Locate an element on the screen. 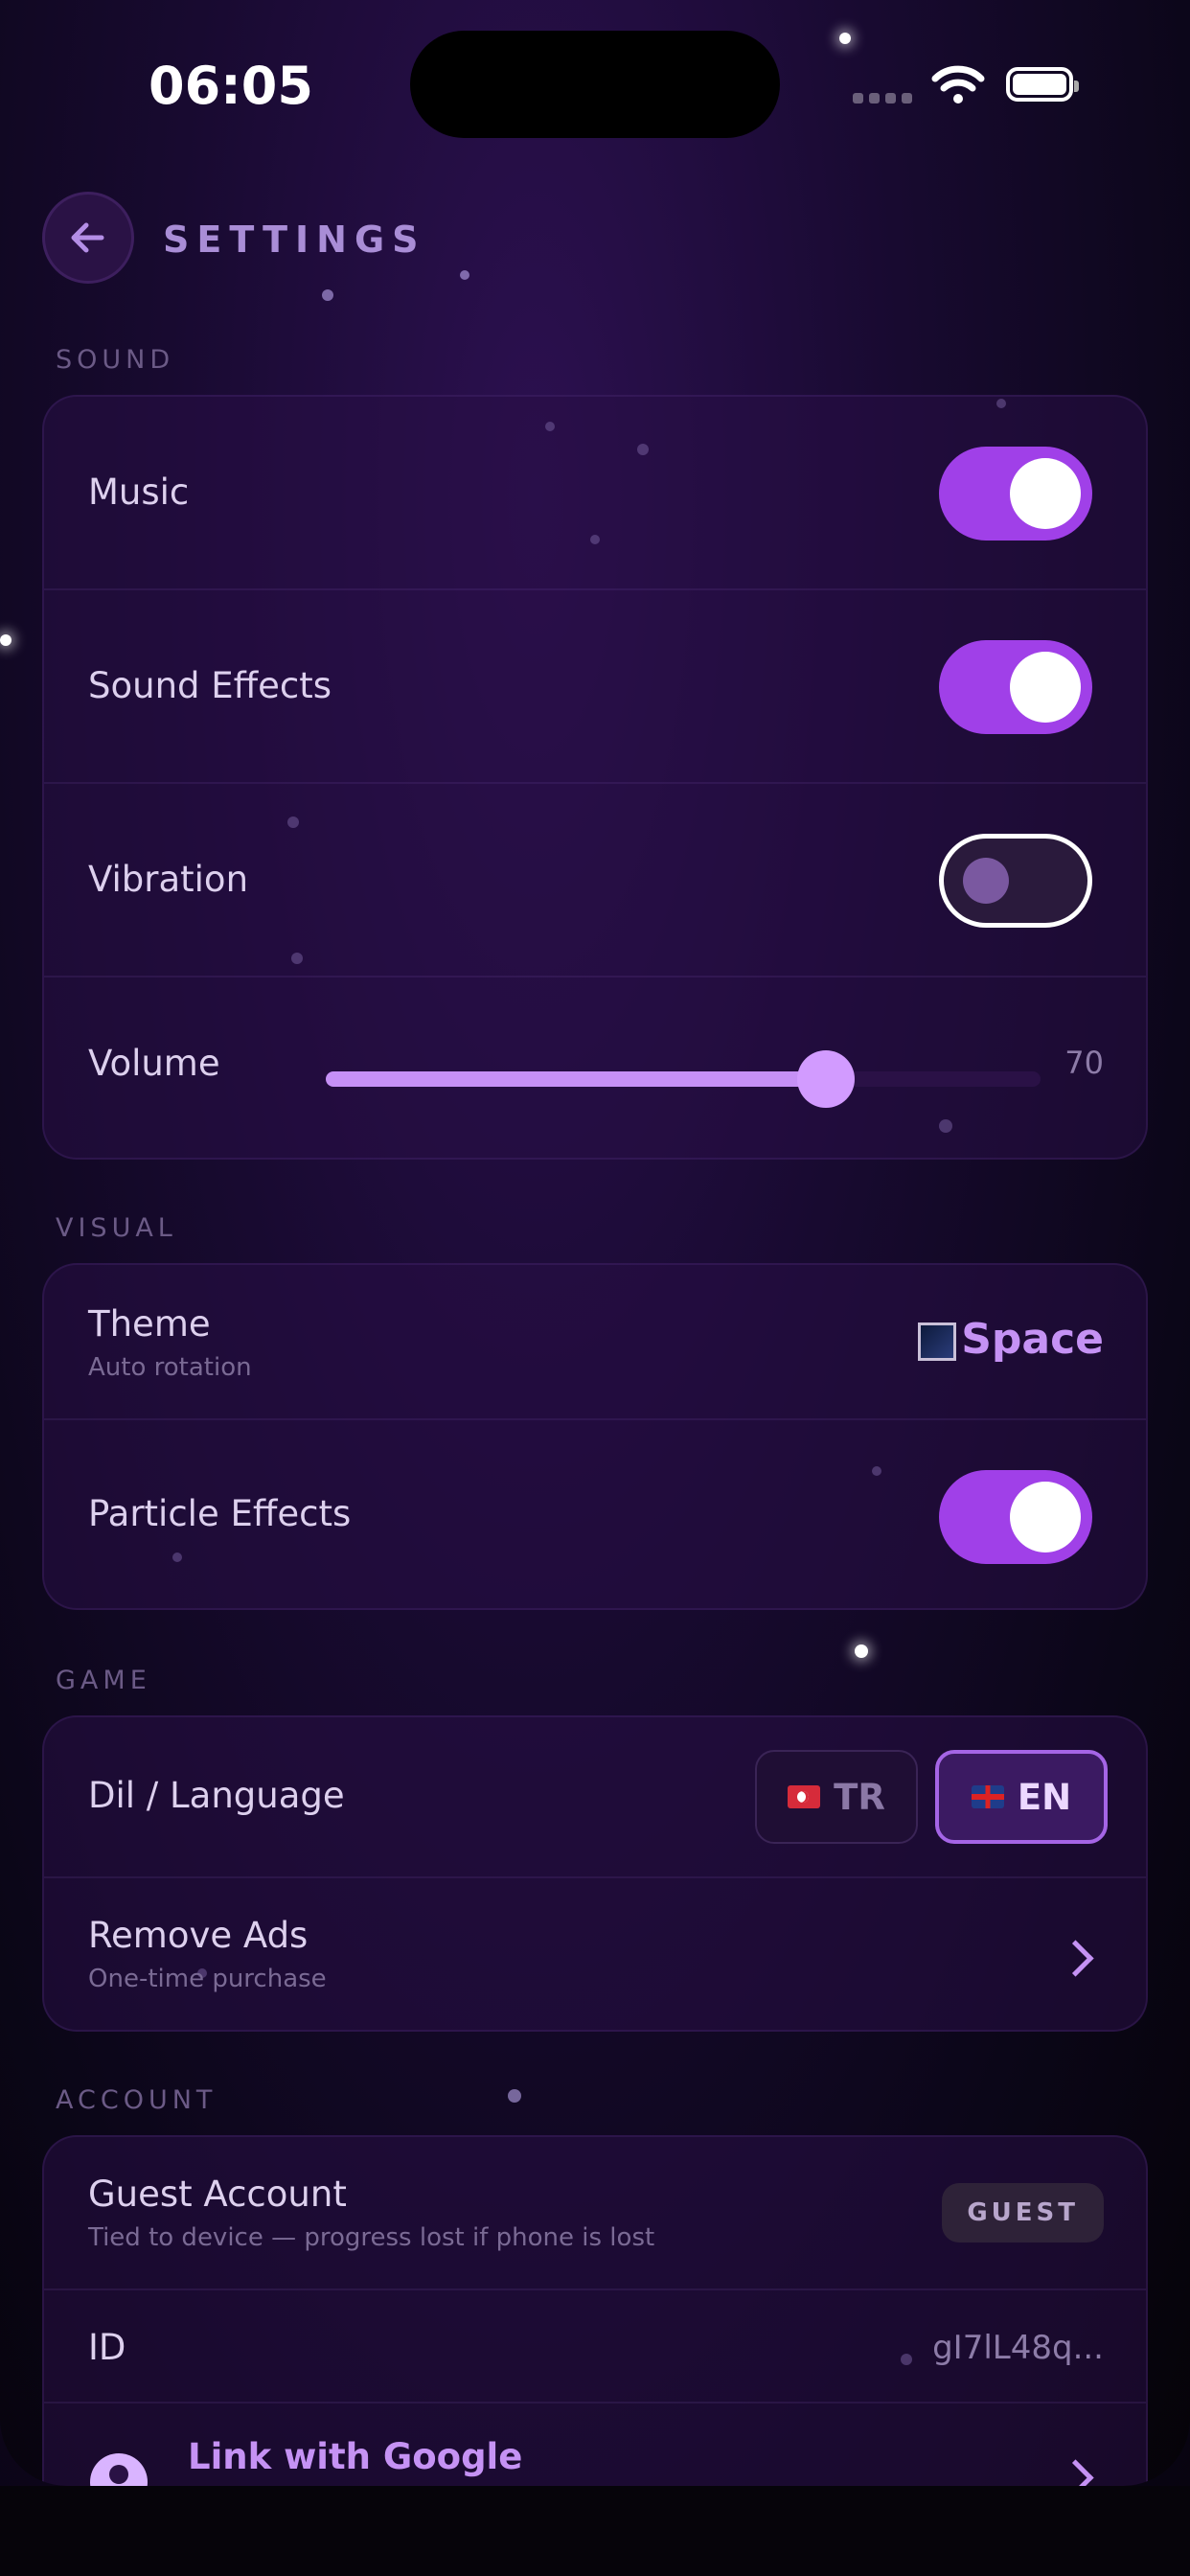 Image resolution: width=1190 pixels, height=2576 pixels. theme-label: Theme is located at coordinates (150, 1324).